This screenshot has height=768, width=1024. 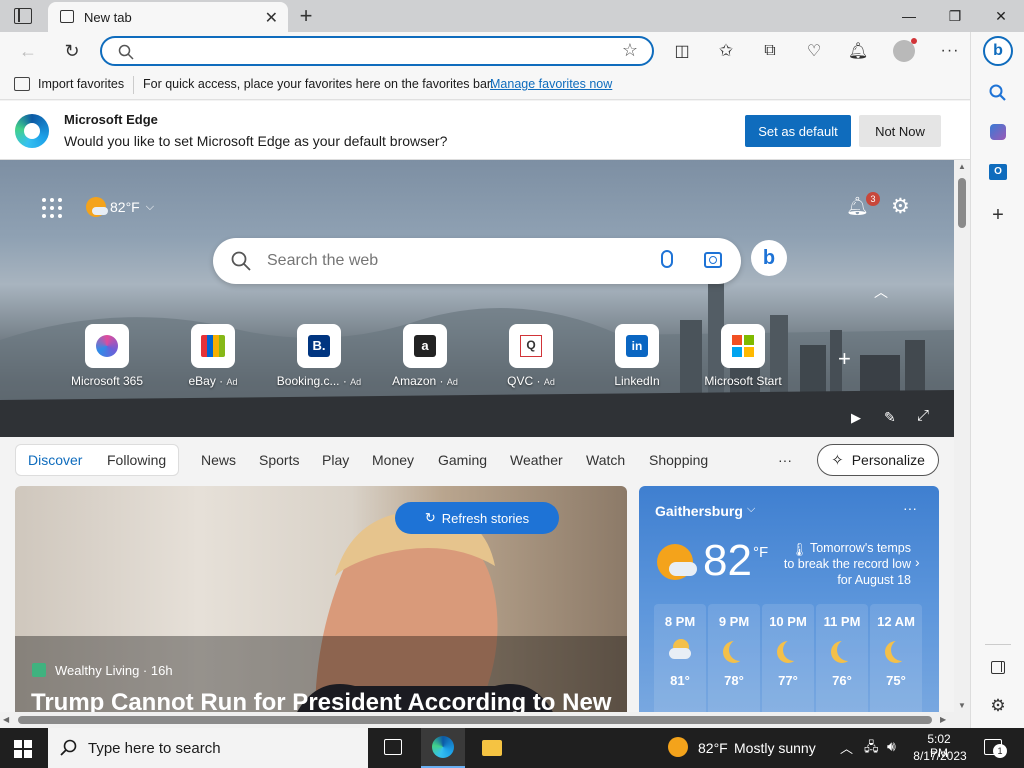 I want to click on taskbar-weather-desc: Mostly sunny, so click(x=775, y=748).